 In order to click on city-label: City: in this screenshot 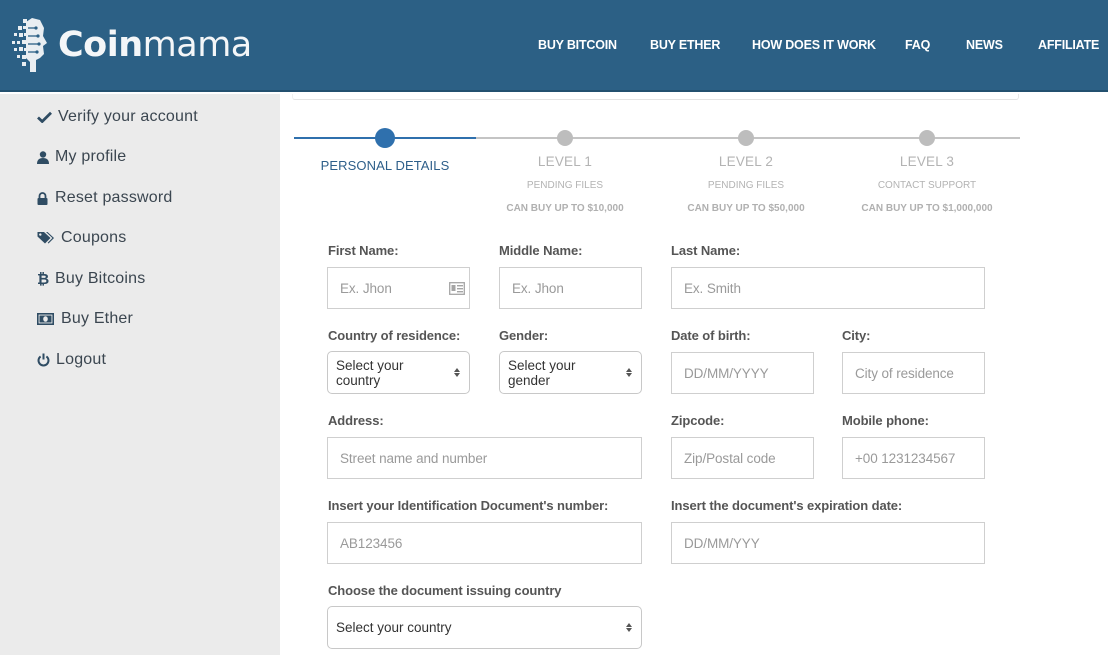, I will do `click(856, 335)`.